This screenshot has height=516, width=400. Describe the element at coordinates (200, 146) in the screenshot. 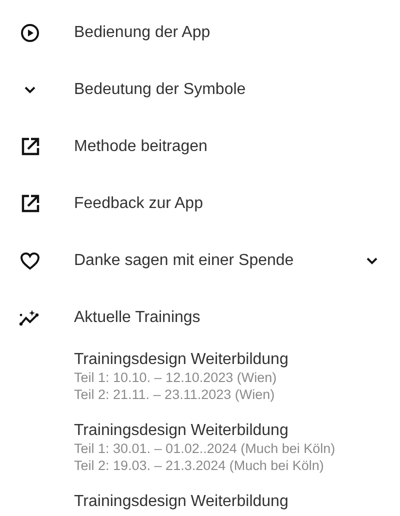

I see `menu-item: Methode beitragen` at that location.